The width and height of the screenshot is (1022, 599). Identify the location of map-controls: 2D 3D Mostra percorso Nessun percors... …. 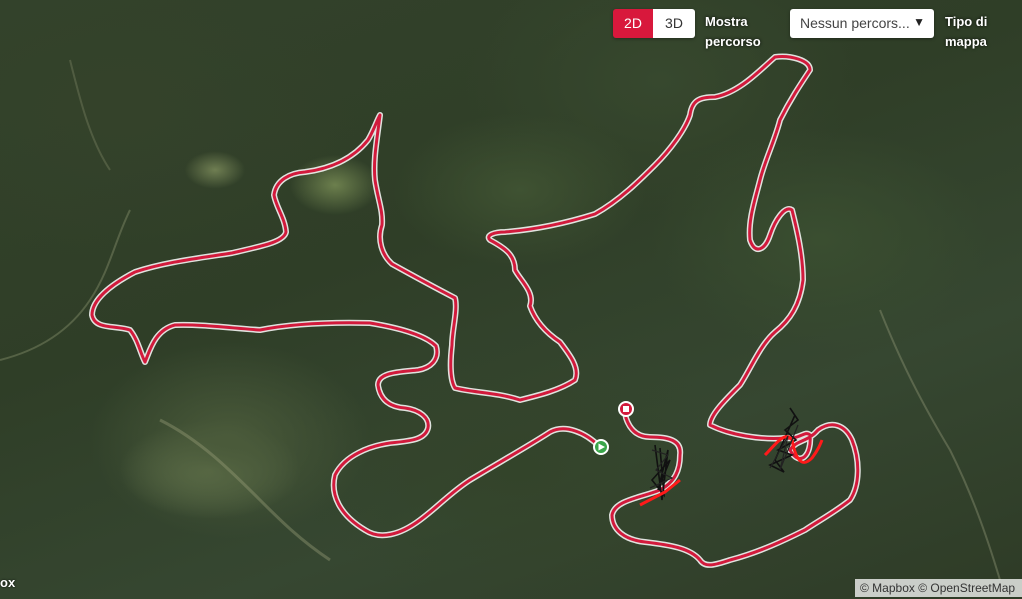
(809, 30).